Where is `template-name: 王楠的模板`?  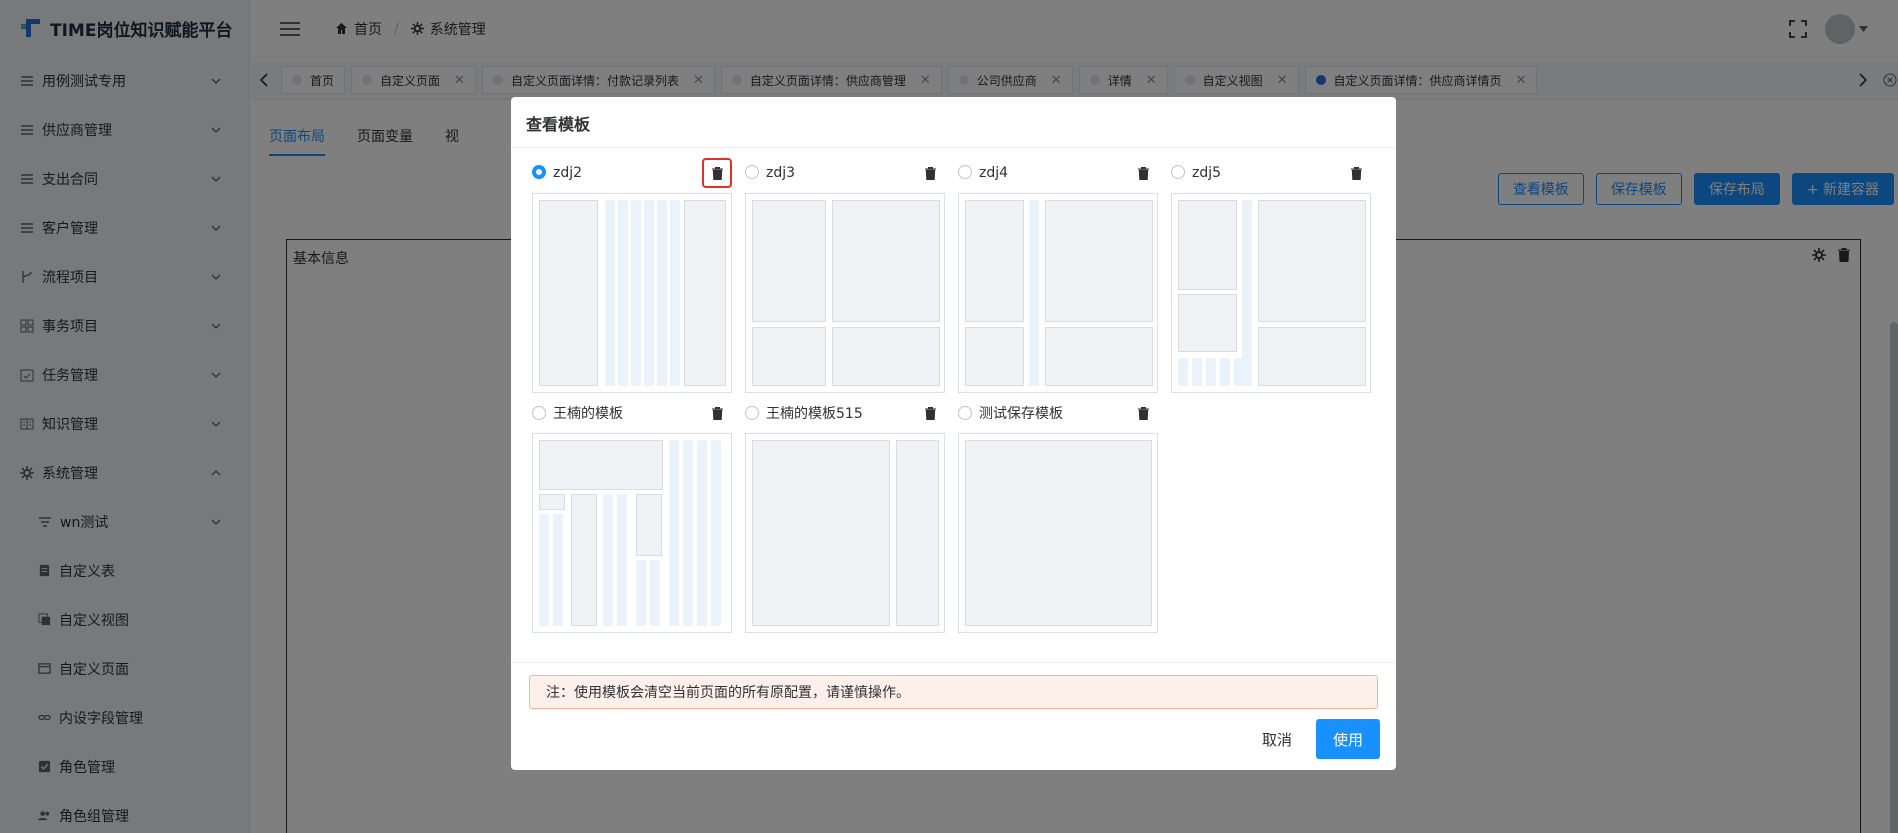 template-name: 王楠的模板 is located at coordinates (588, 414).